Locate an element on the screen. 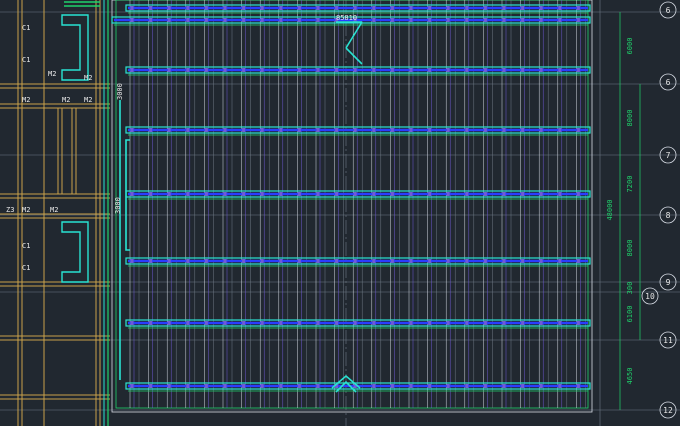 The width and height of the screenshot is (680, 426). label-m2-c: M2 is located at coordinates (88, 100).